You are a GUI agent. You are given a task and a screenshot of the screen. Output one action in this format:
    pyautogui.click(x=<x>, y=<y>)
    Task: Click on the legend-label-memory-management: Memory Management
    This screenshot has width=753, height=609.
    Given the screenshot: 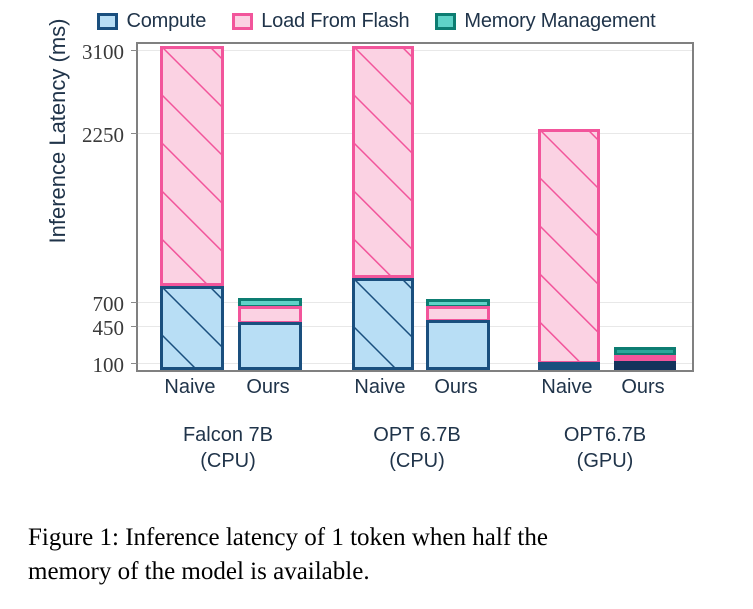 What is the action you would take?
    pyautogui.click(x=560, y=20)
    